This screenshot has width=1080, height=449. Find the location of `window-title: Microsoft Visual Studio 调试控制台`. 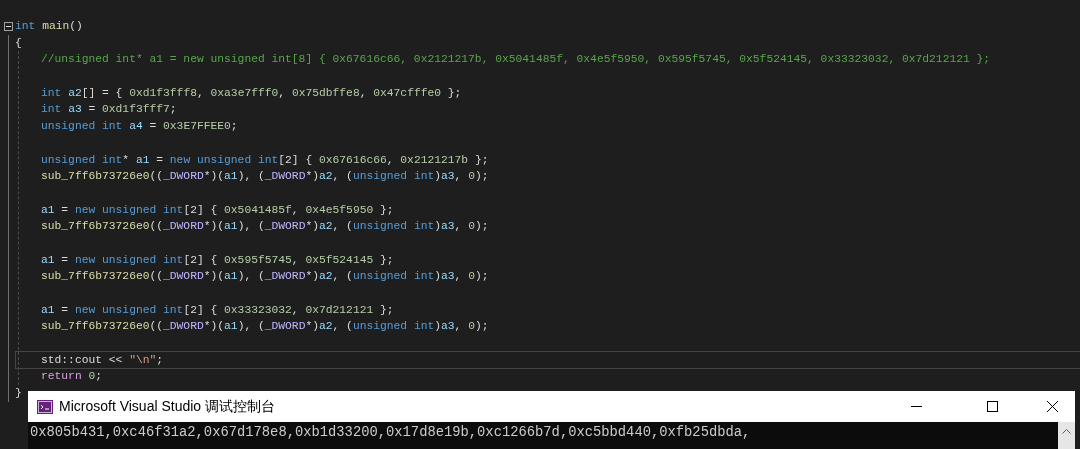

window-title: Microsoft Visual Studio 调试控制台 is located at coordinates (167, 406).